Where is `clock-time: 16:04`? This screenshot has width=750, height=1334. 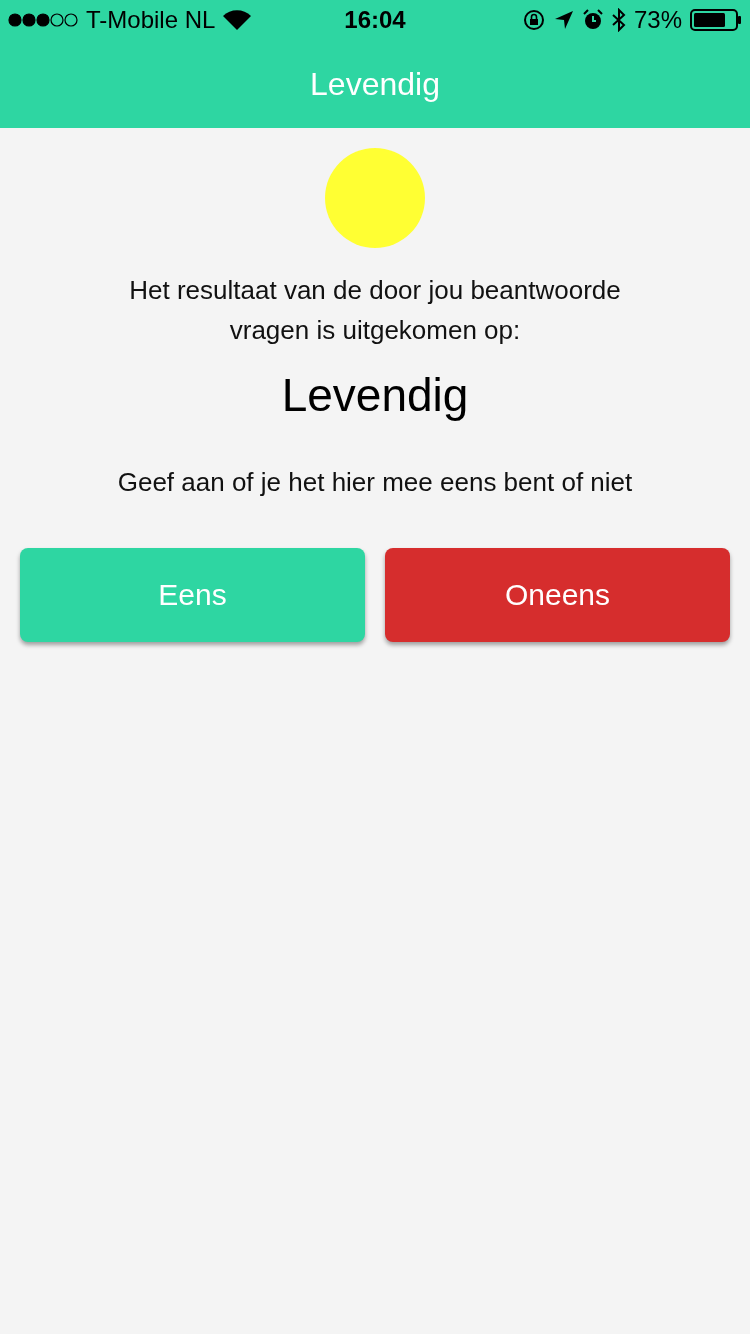
clock-time: 16:04 is located at coordinates (375, 20).